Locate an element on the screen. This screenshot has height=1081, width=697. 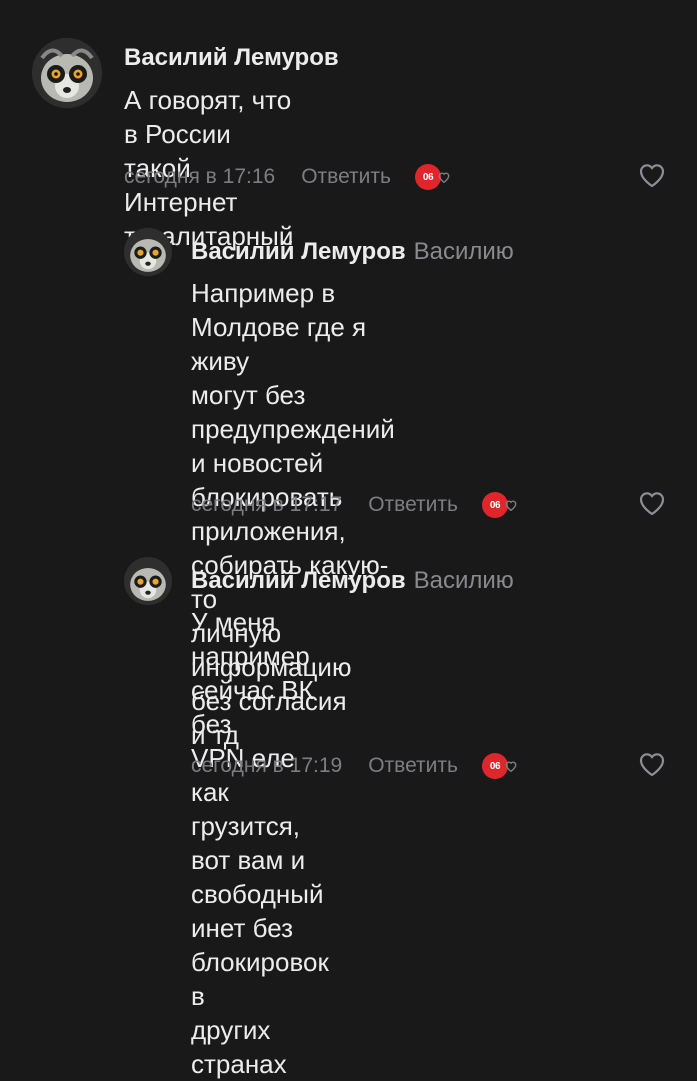
timestamp: сегодня в 17:17 is located at coordinates (267, 504).